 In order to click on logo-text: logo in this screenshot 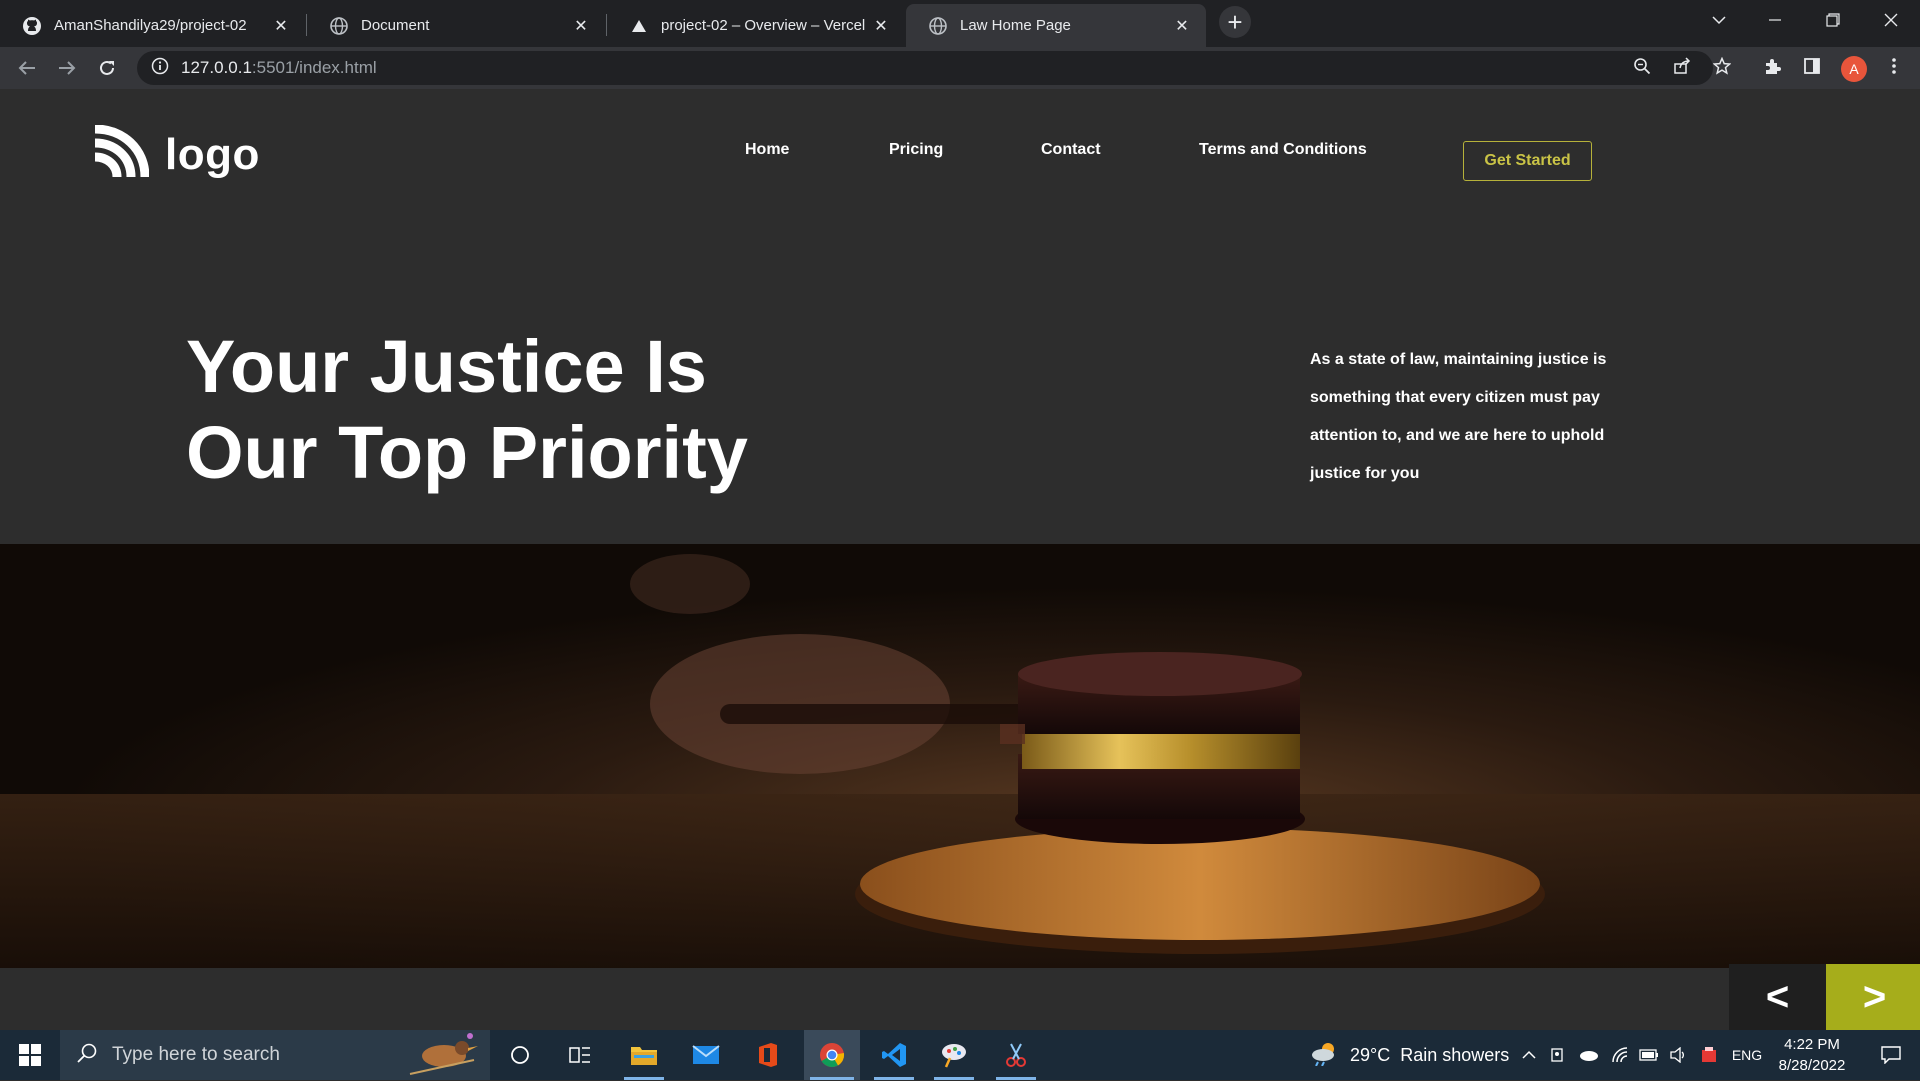, I will do `click(212, 154)`.